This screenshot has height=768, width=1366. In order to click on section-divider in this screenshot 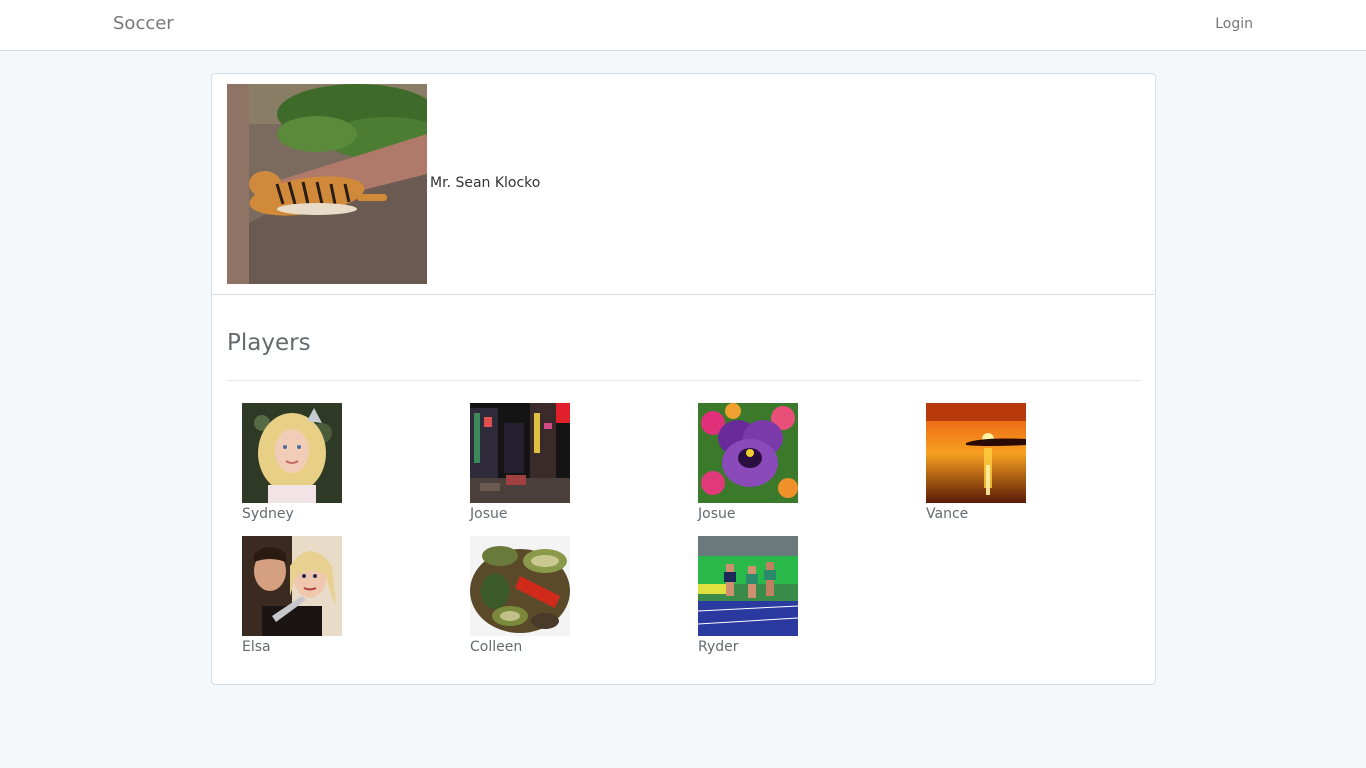, I will do `click(683, 380)`.